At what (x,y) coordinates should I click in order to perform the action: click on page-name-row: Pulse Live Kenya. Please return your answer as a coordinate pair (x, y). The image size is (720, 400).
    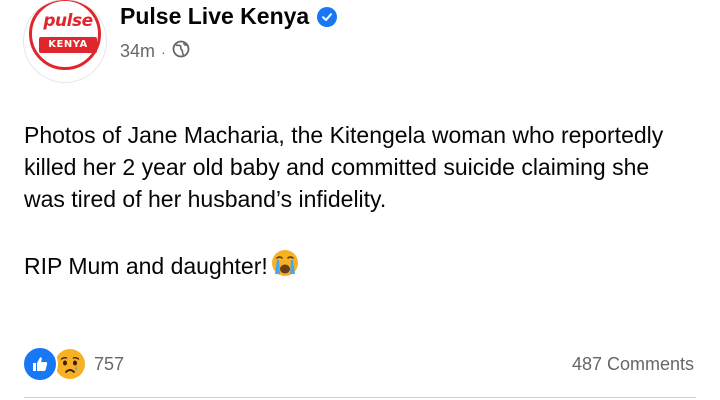
    Looking at the image, I should click on (229, 16).